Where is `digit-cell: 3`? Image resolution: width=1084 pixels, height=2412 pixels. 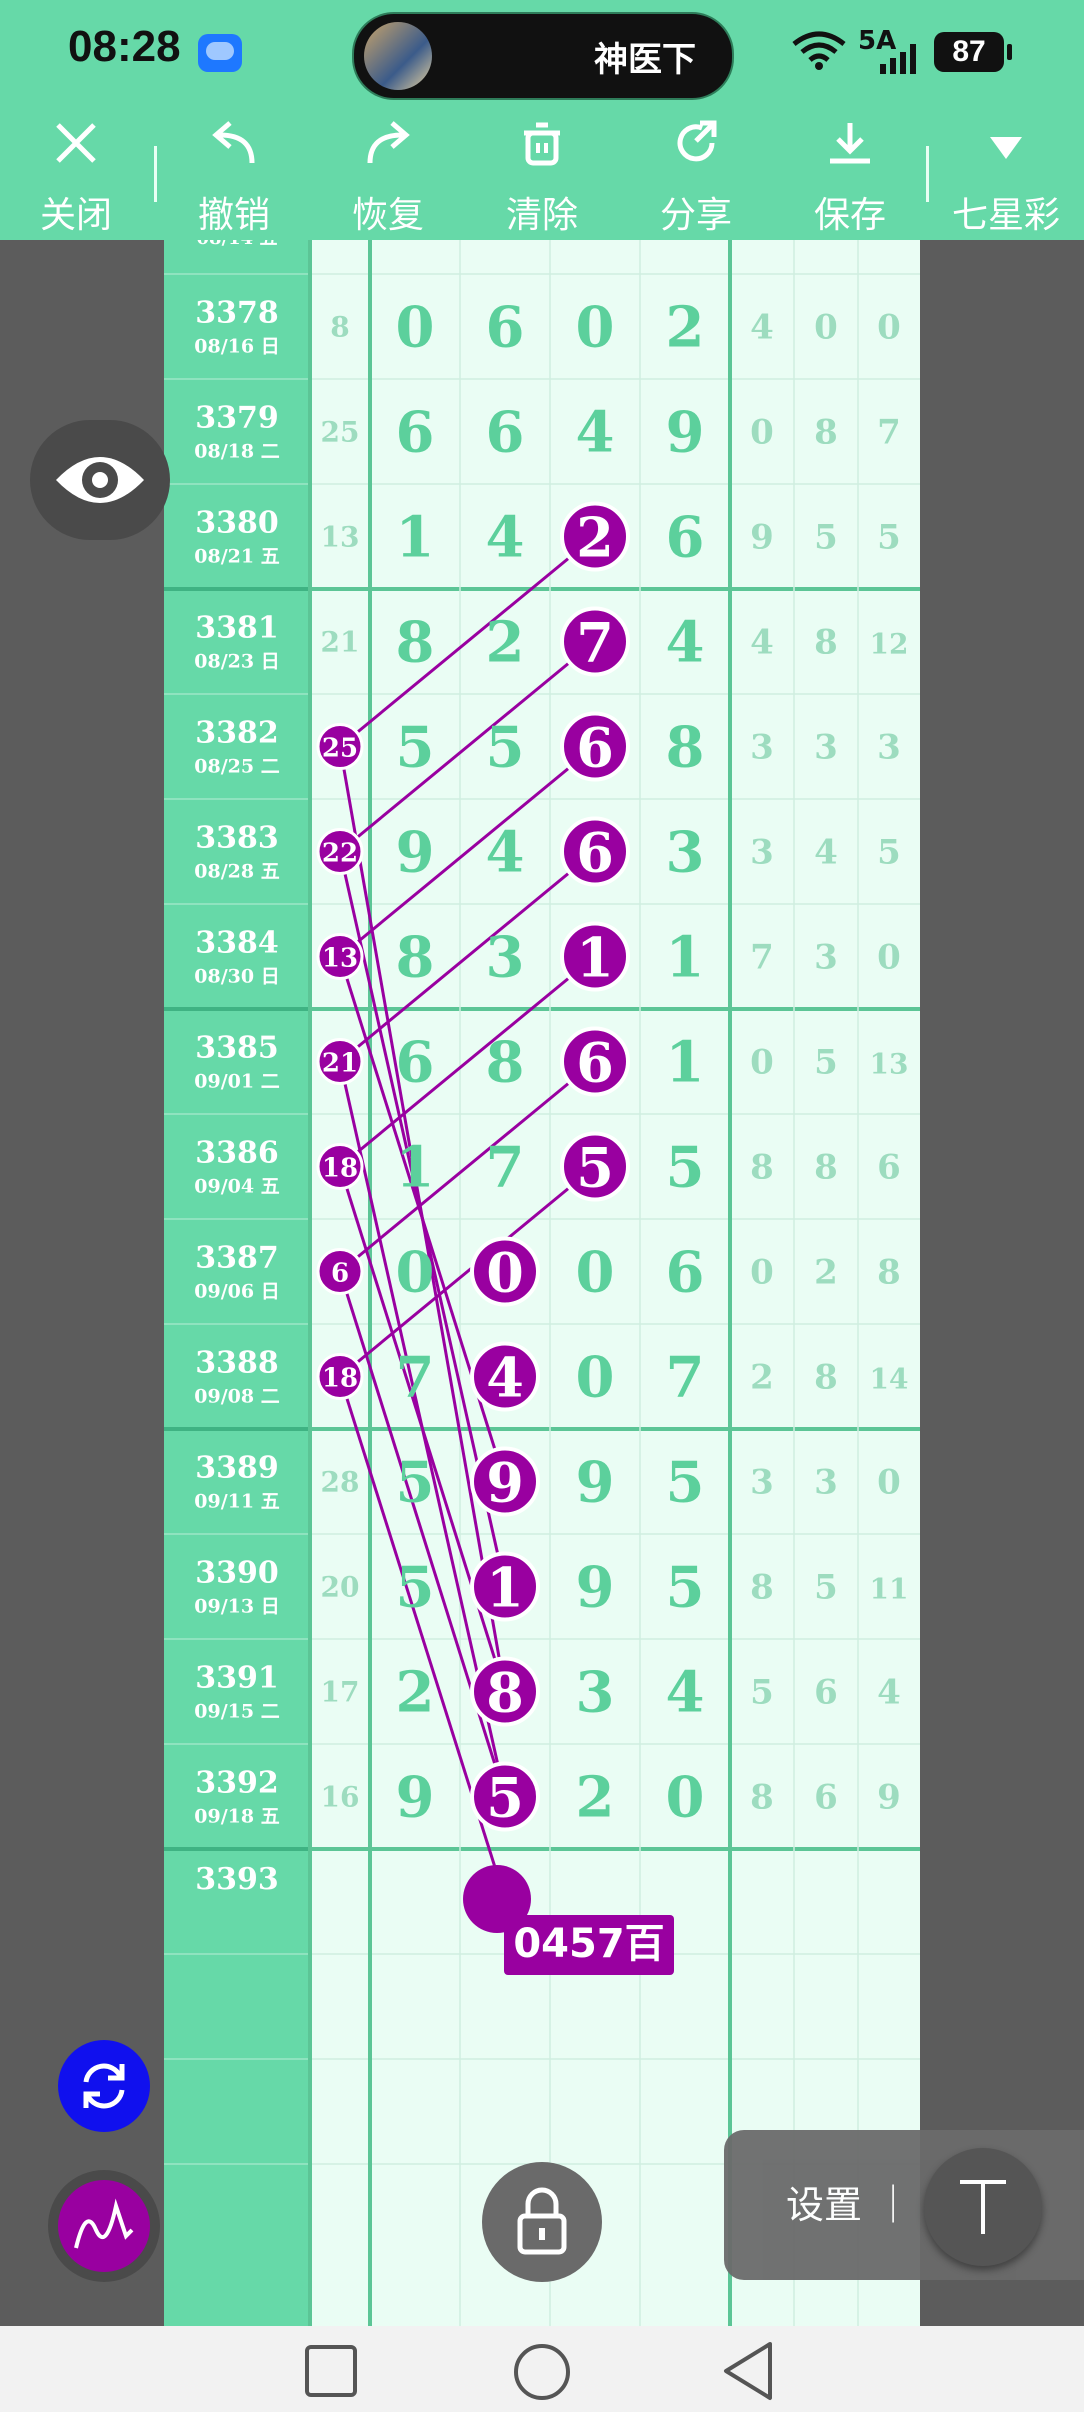 digit-cell: 3 is located at coordinates (505, 958).